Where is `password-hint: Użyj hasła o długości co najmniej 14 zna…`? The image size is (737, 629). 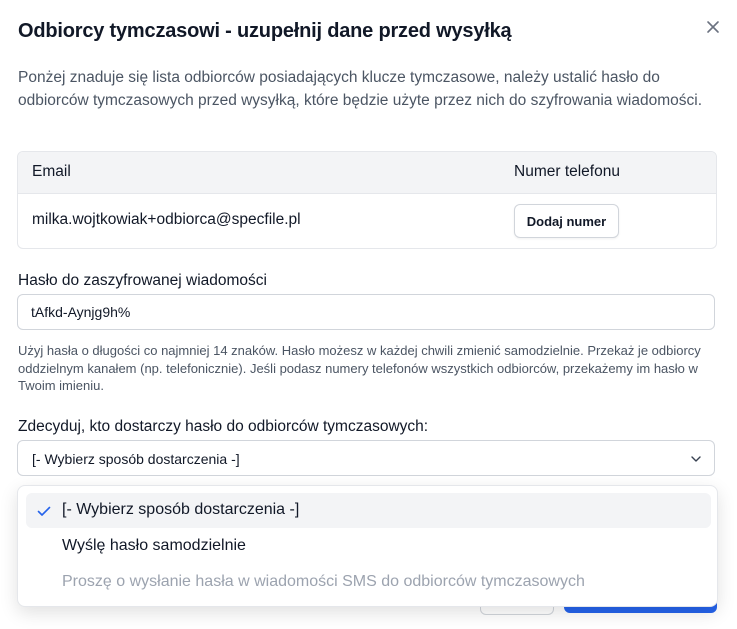 password-hint: Użyj hasła o długości co najmniej 14 zna… is located at coordinates (359, 368).